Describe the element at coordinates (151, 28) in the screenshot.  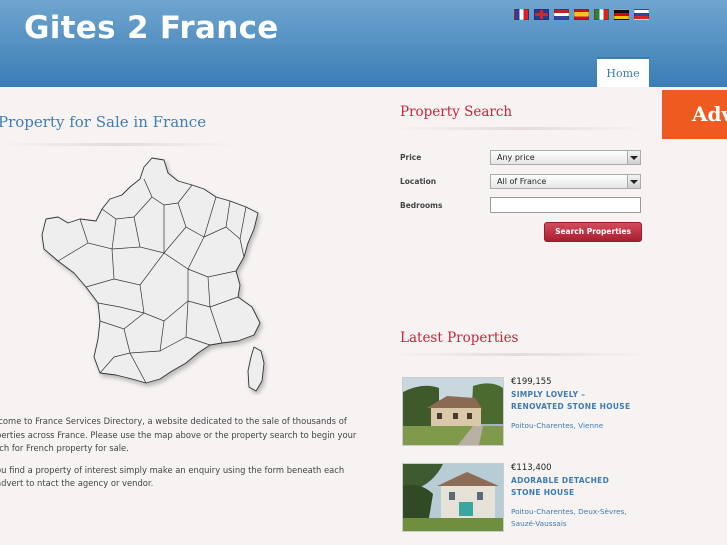
I see `site-logo: Gites 2 France` at that location.